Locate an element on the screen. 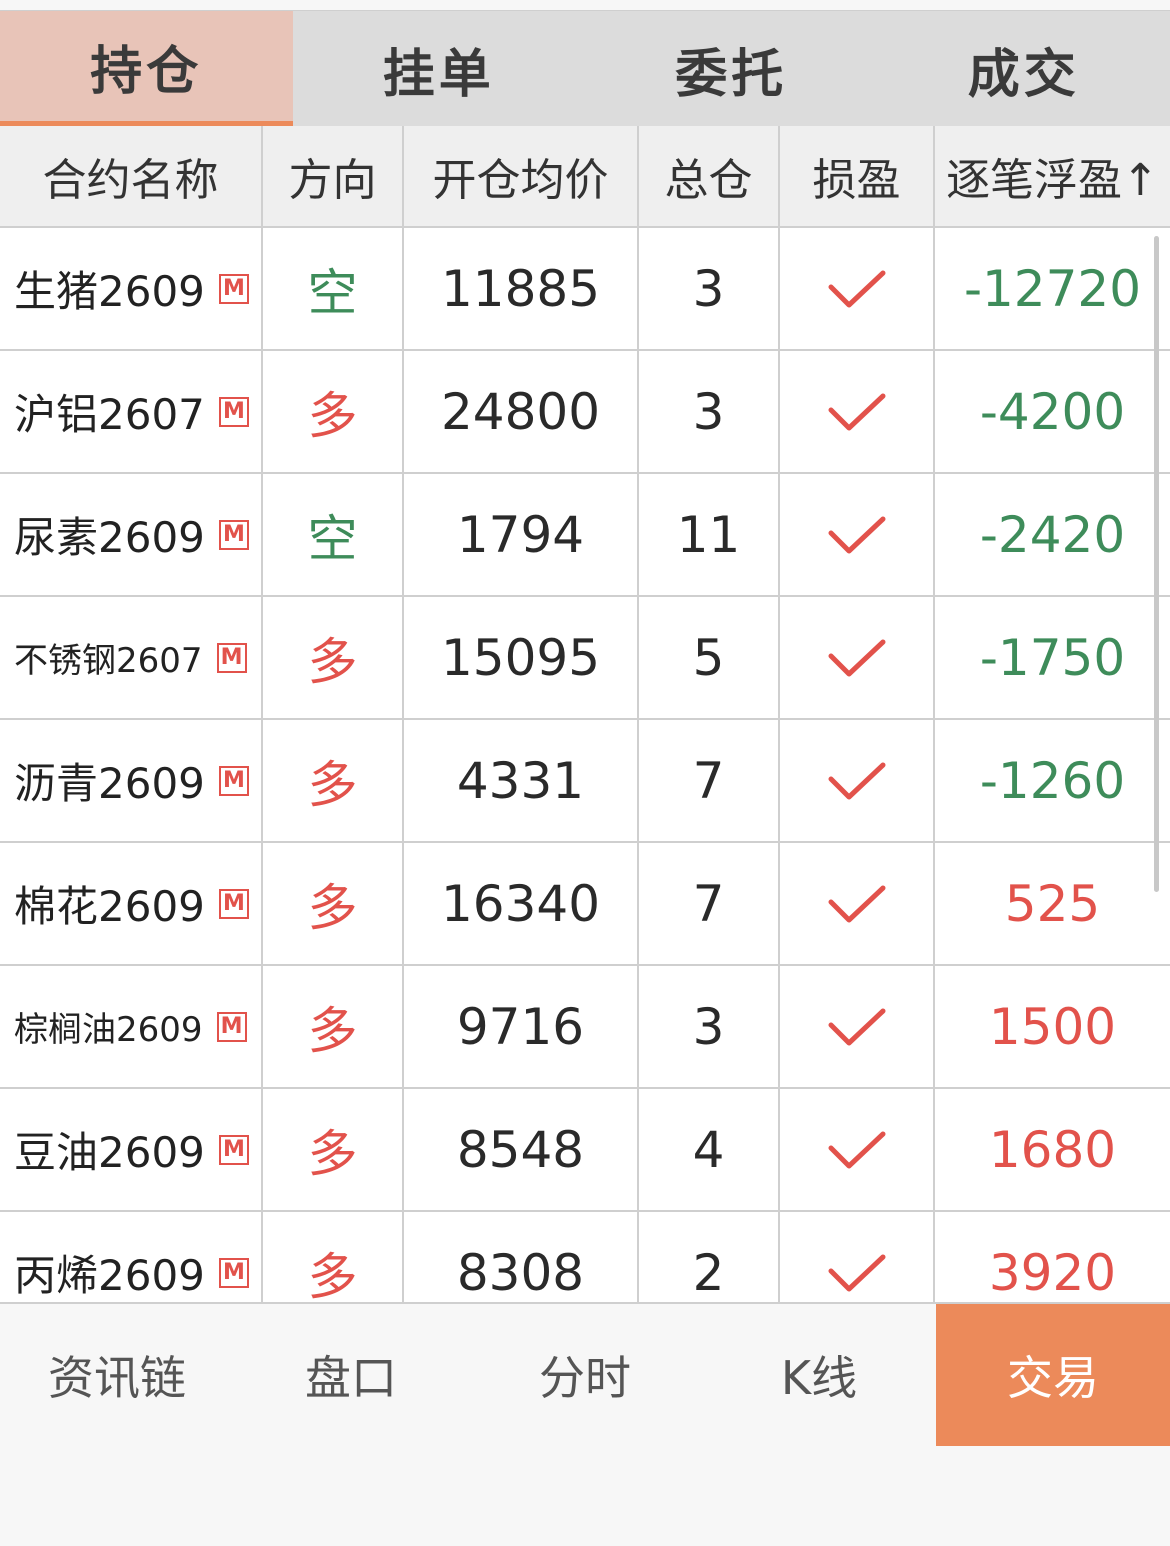 The width and height of the screenshot is (1170, 1546). nav-trade: 交易 is located at coordinates (1053, 1375).